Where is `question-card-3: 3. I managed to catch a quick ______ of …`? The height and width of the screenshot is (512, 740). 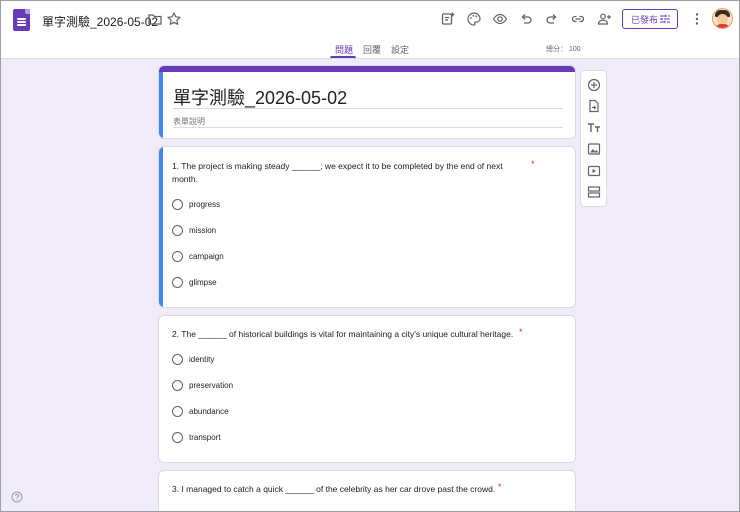
question-card-3: 3. I managed to catch a quick ______ of … is located at coordinates (367, 490).